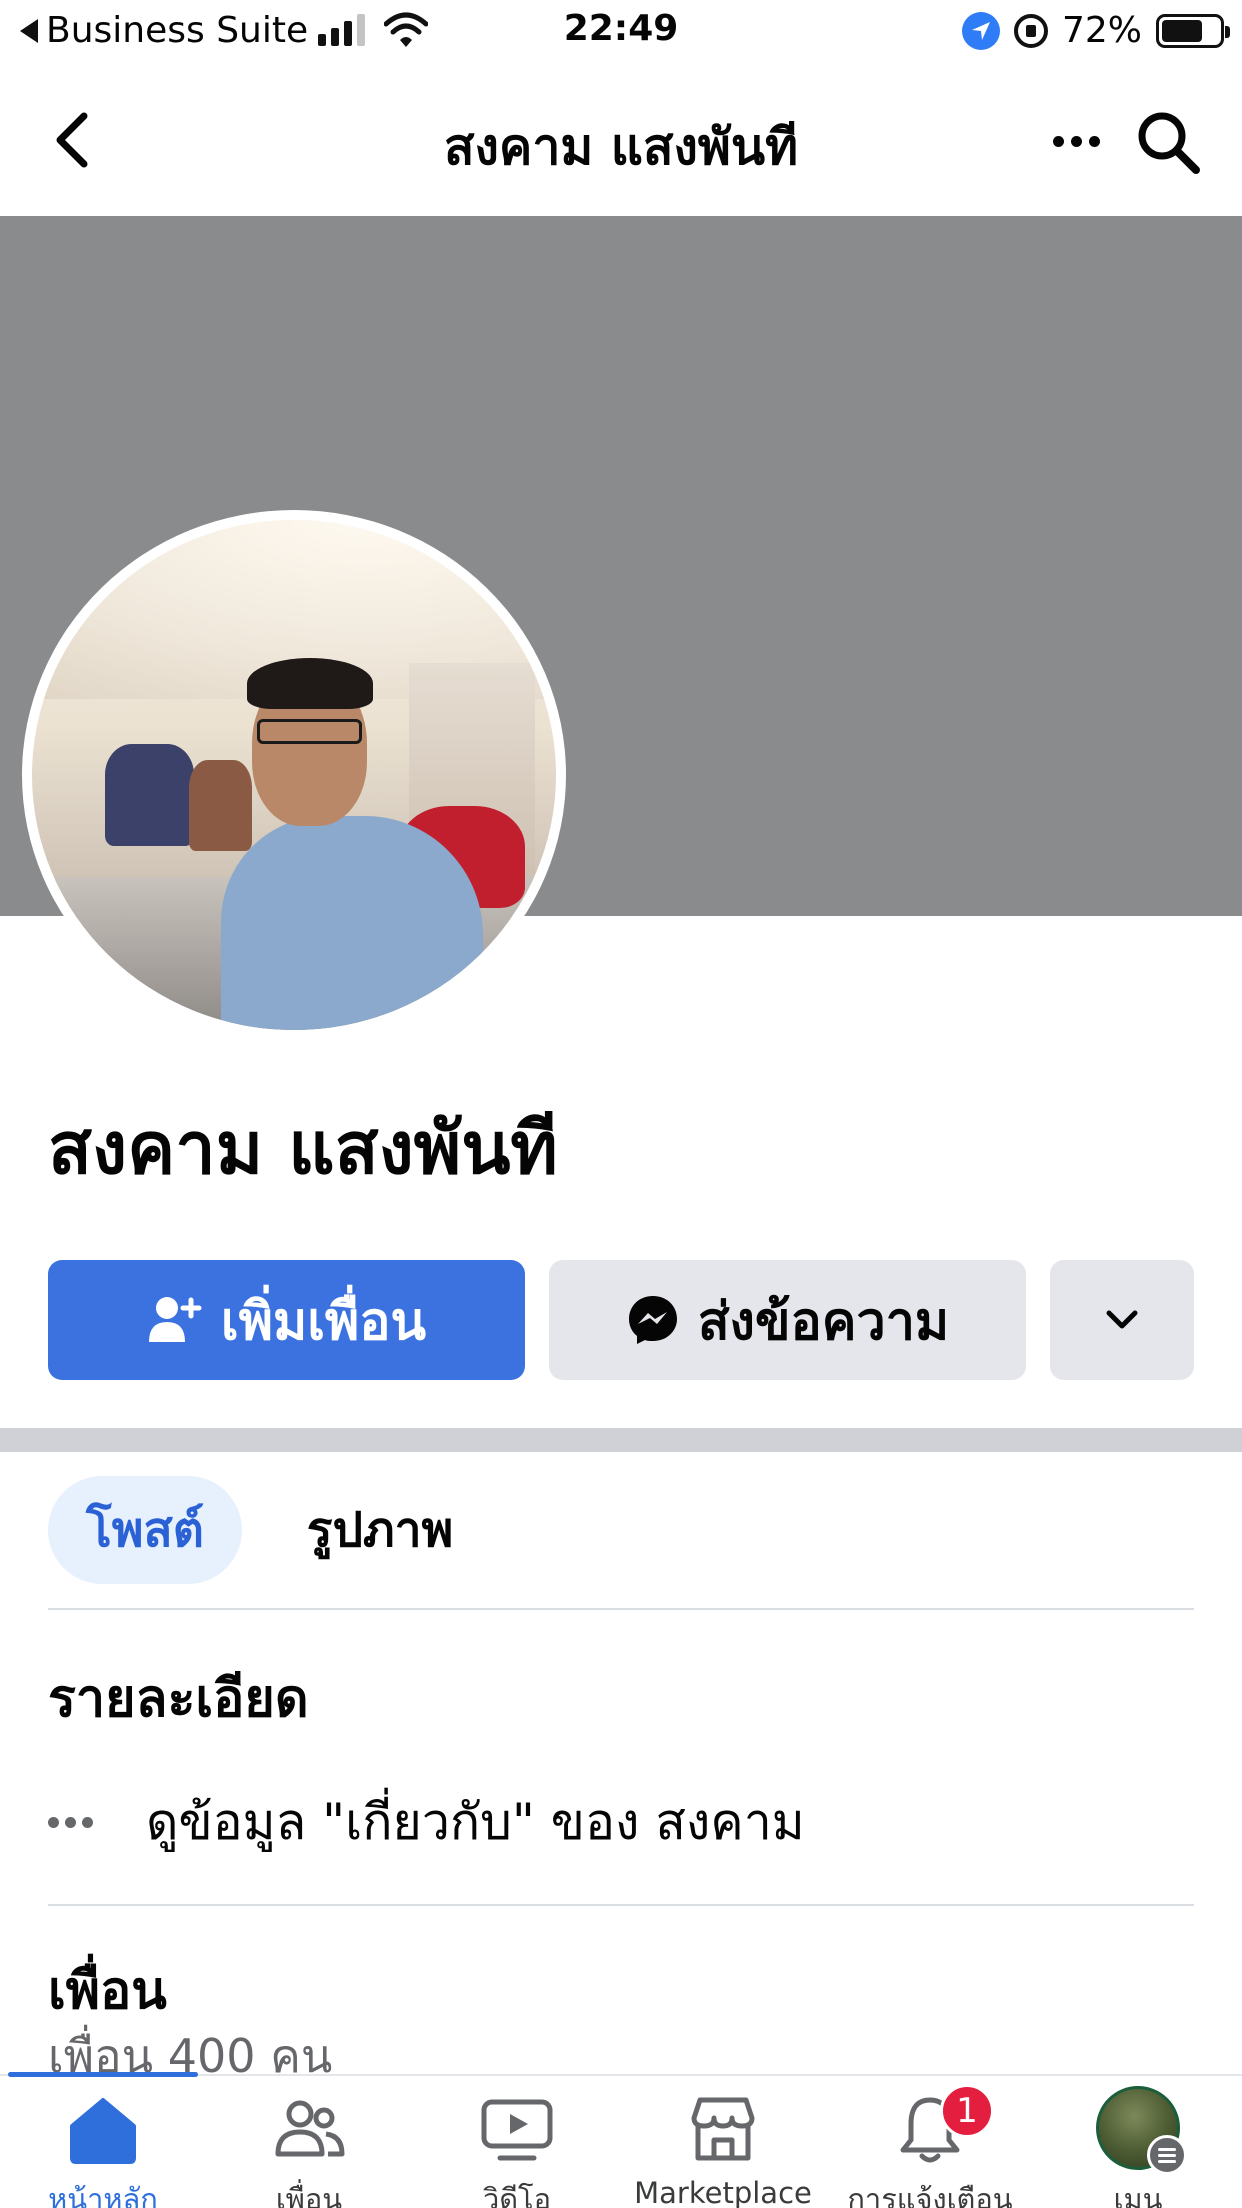  What do you see at coordinates (175, 1319) in the screenshot?
I see `add-user-icon` at bounding box center [175, 1319].